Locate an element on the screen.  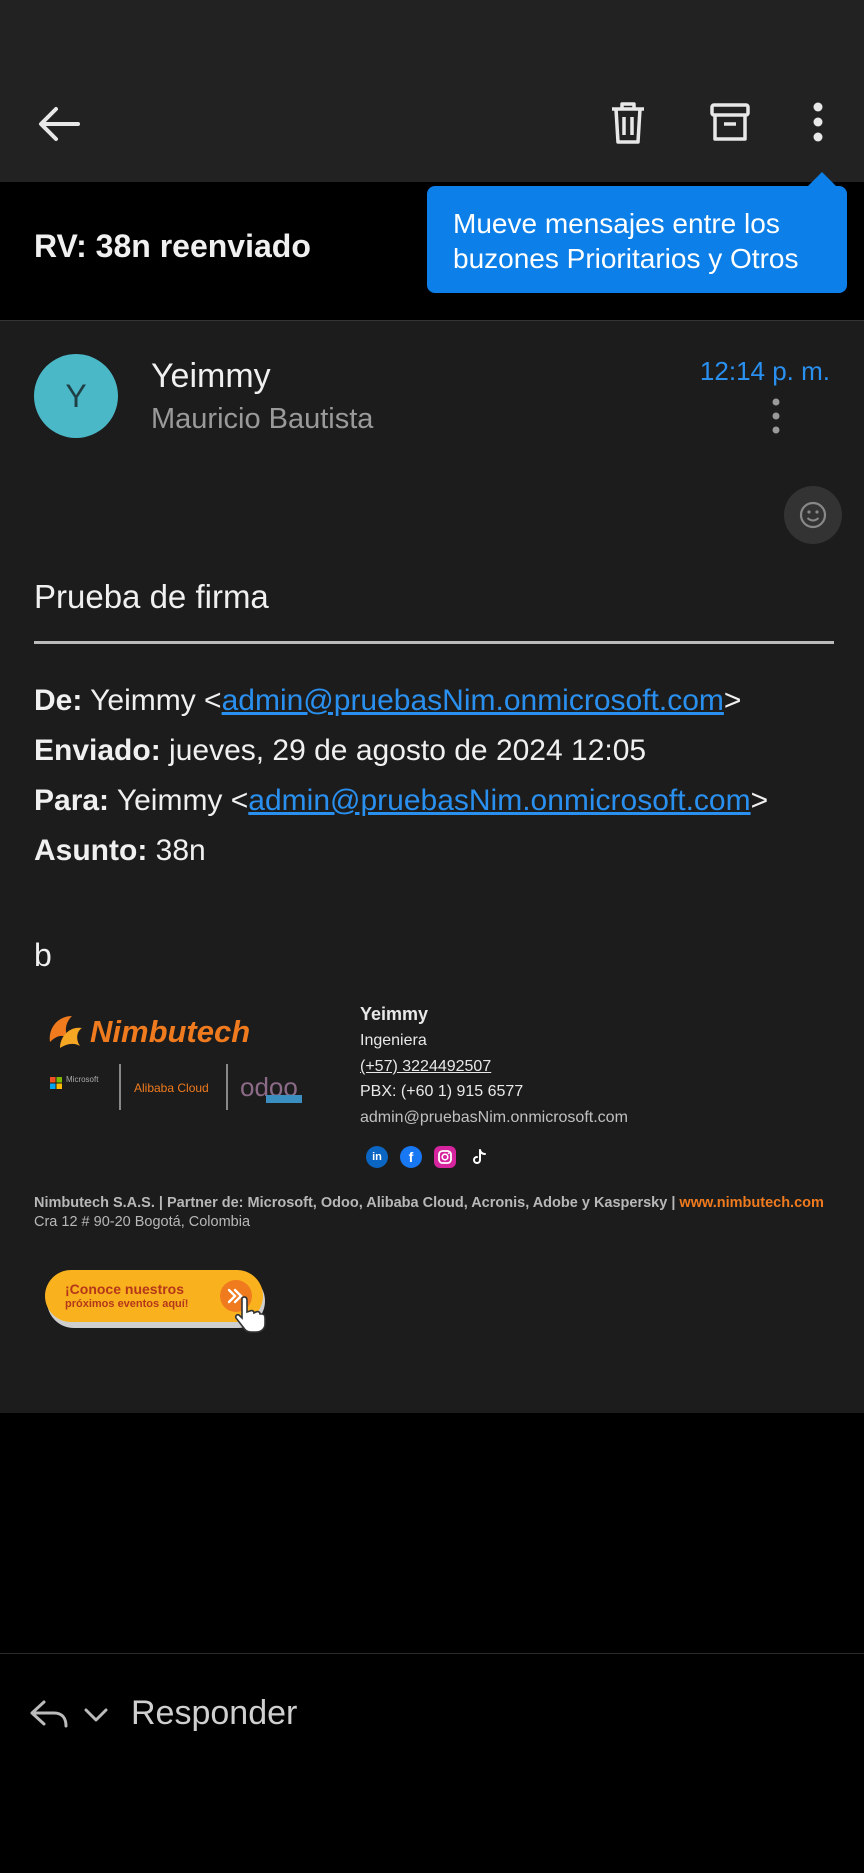
hand-cursor-icon is located at coordinates (251, 1314).